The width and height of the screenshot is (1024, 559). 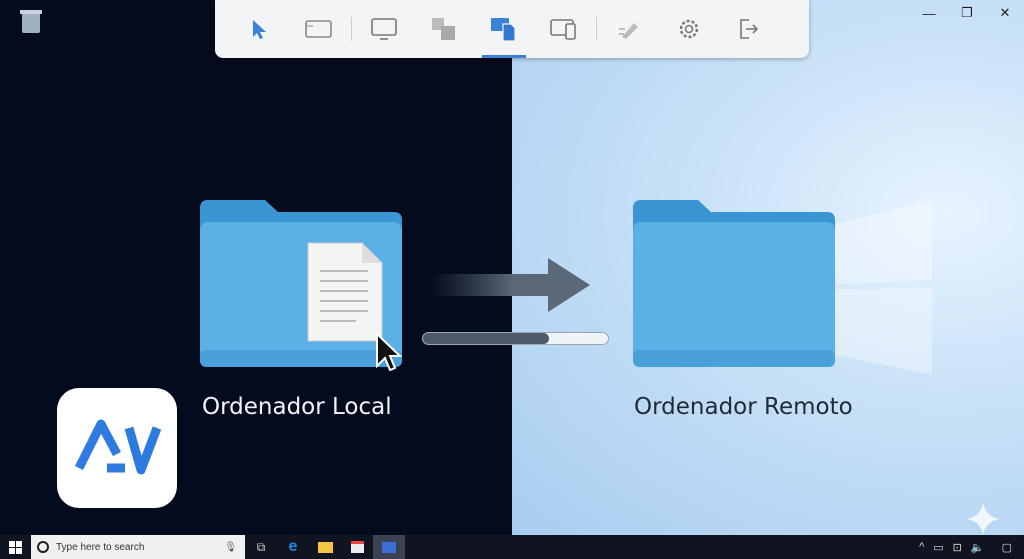 What do you see at coordinates (921, 547) in the screenshot?
I see `show-hidden-icons-icon: ^` at bounding box center [921, 547].